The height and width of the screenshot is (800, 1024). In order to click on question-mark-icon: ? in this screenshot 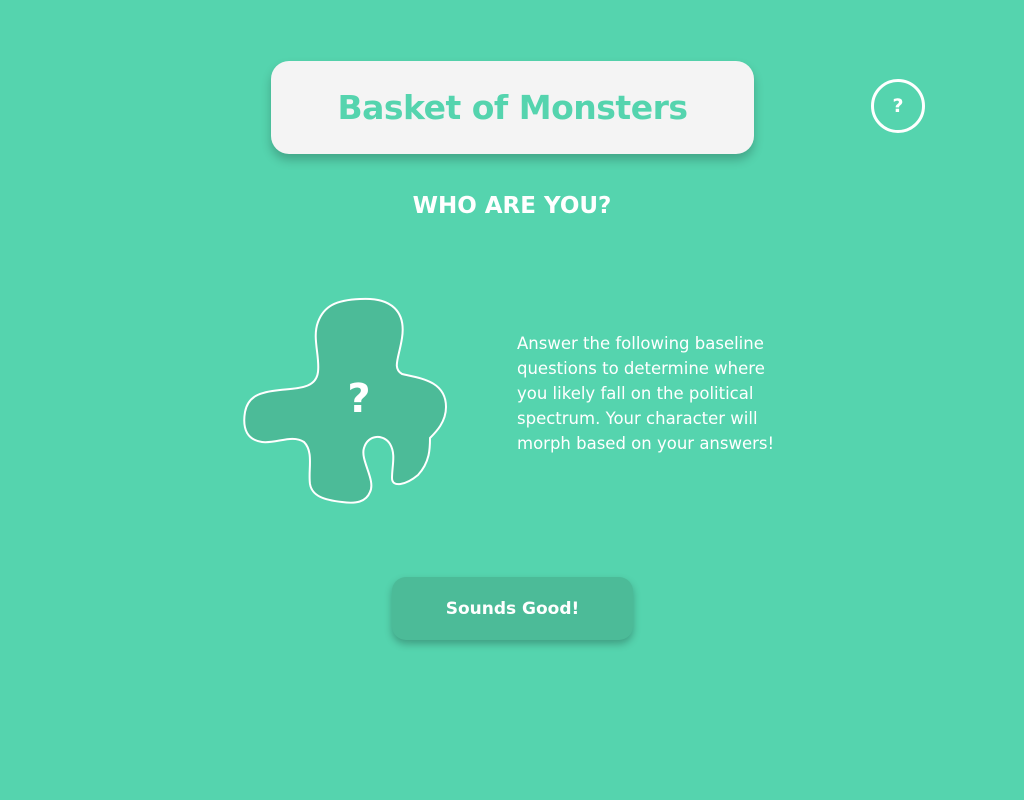, I will do `click(898, 106)`.